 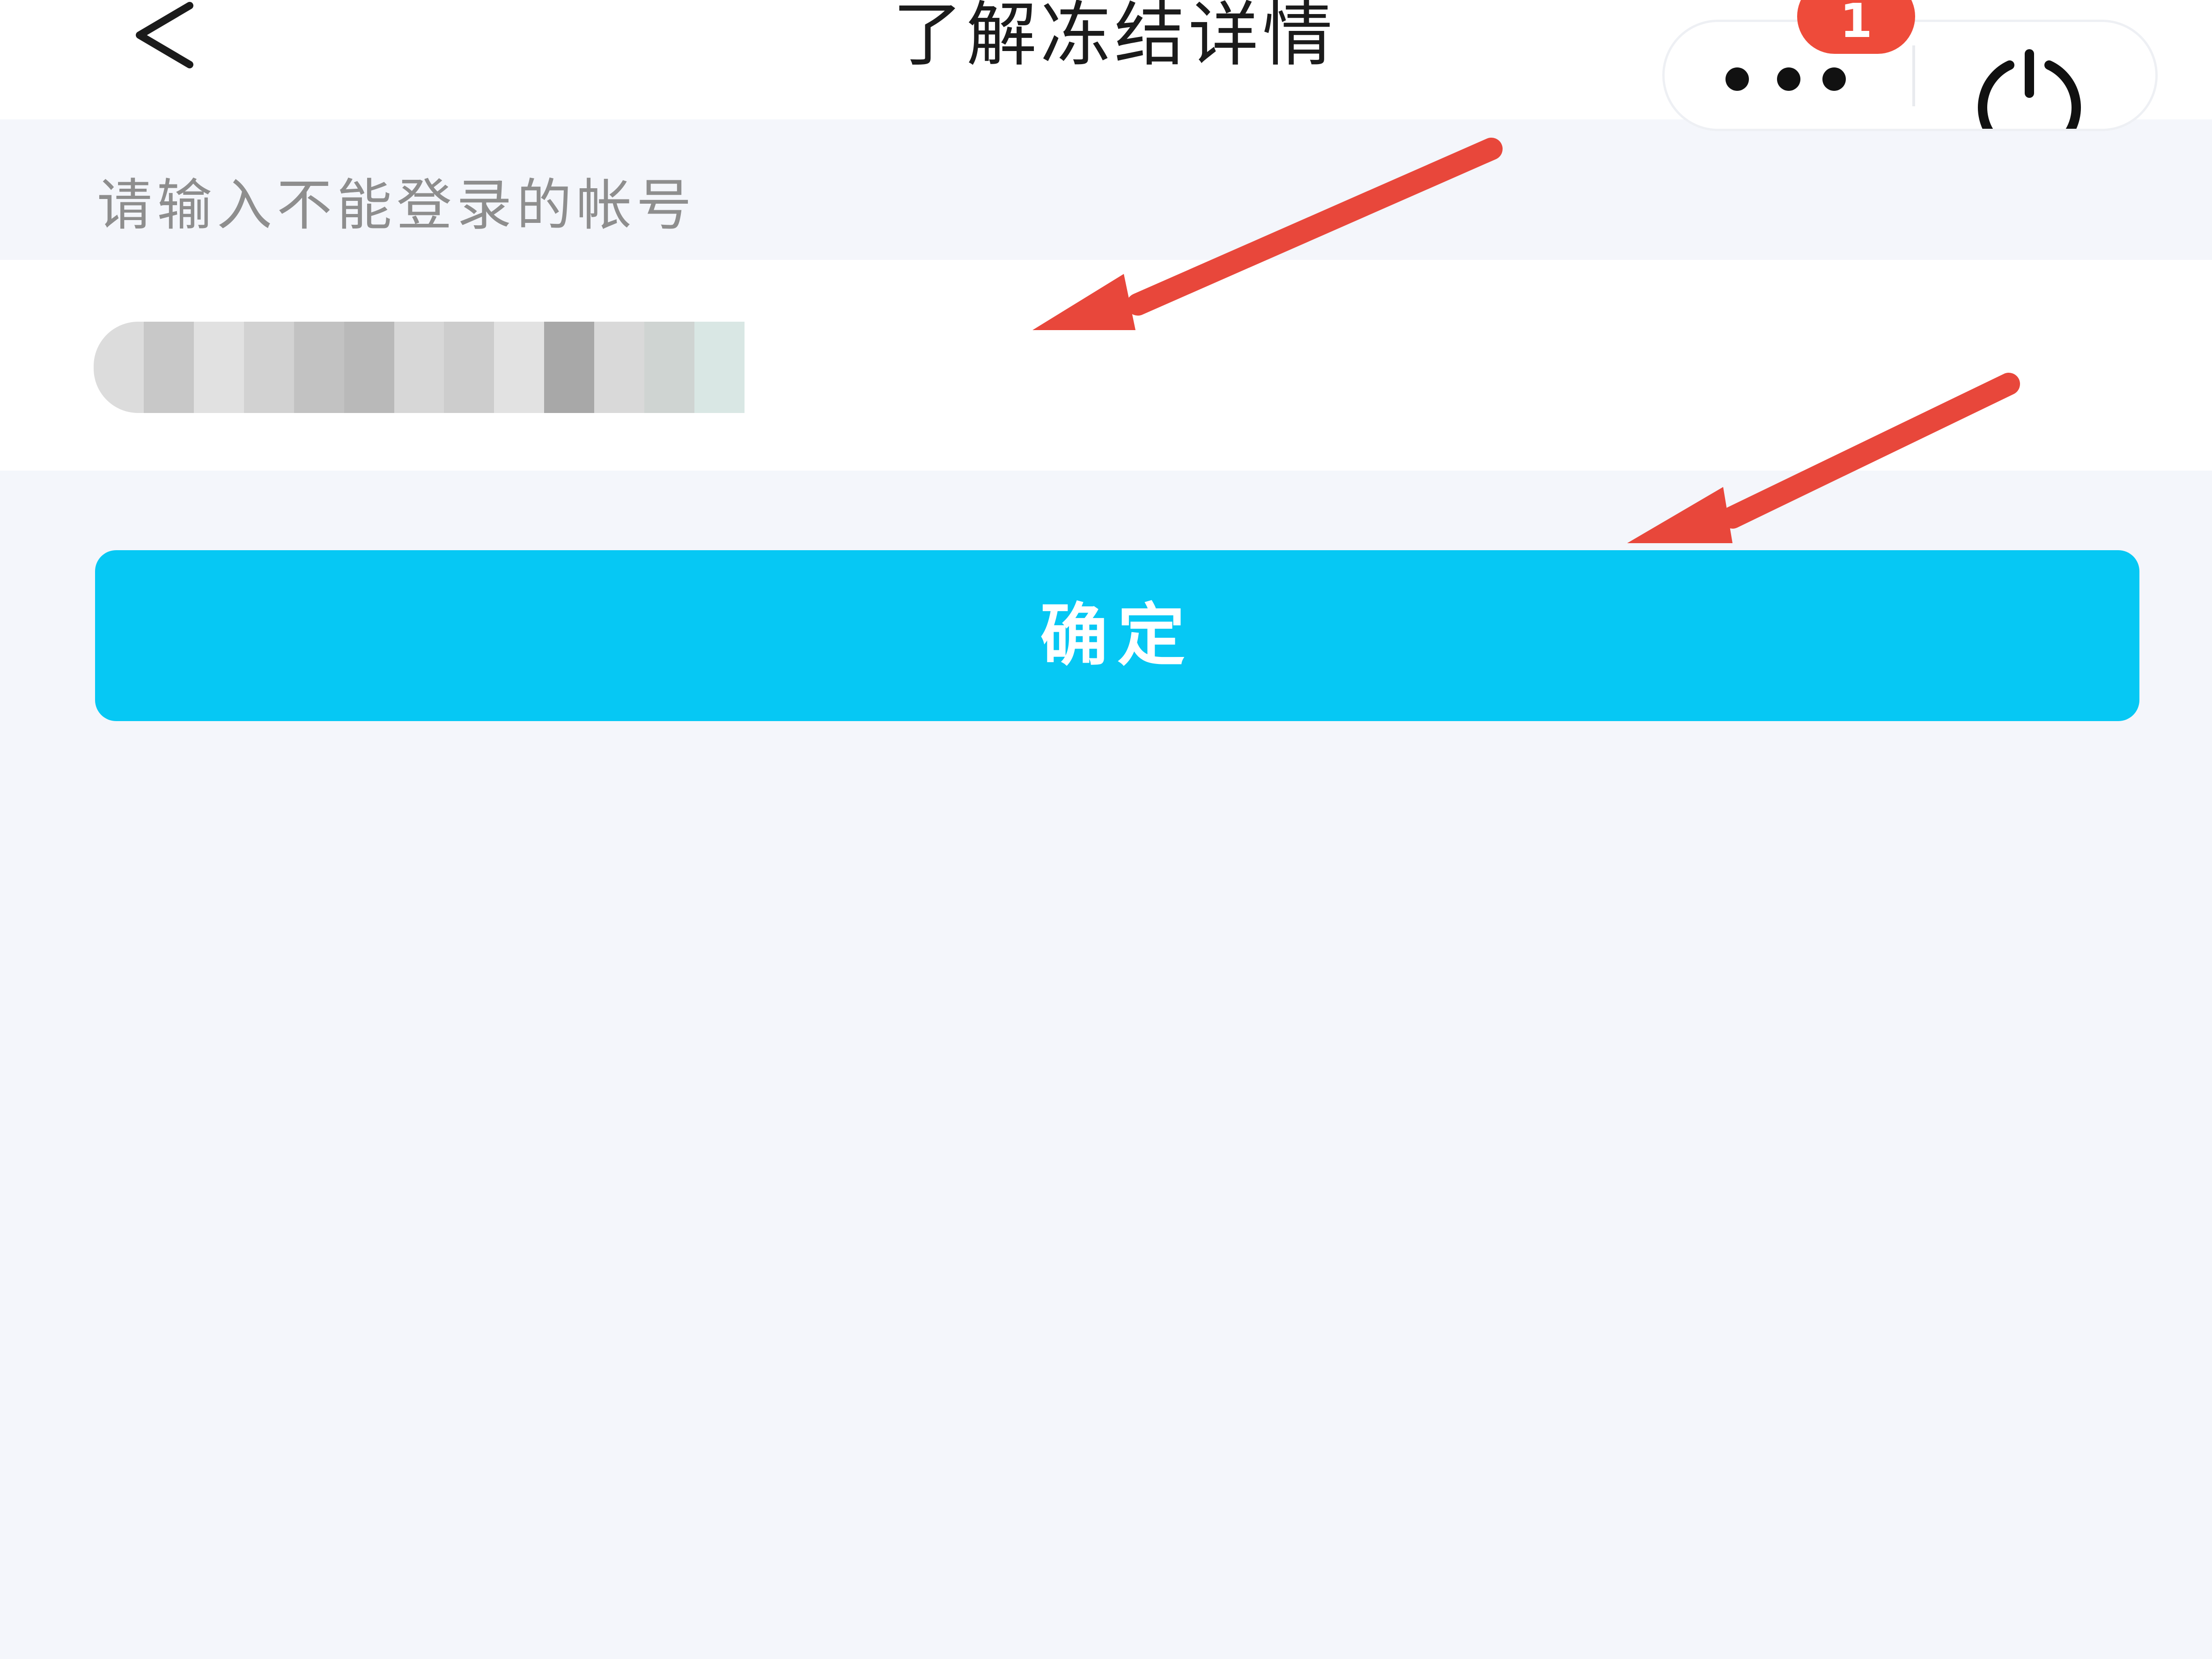 I want to click on back-button, so click(x=166, y=38).